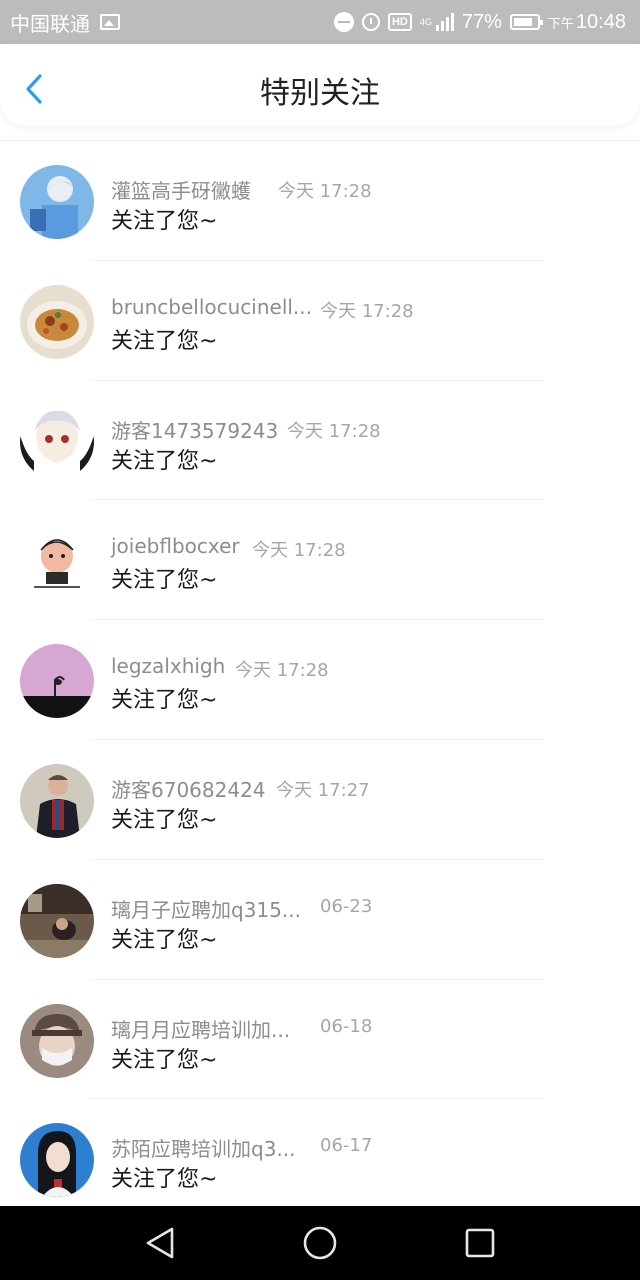 This screenshot has width=640, height=1280. I want to click on circle-home-icon, so click(320, 1243).